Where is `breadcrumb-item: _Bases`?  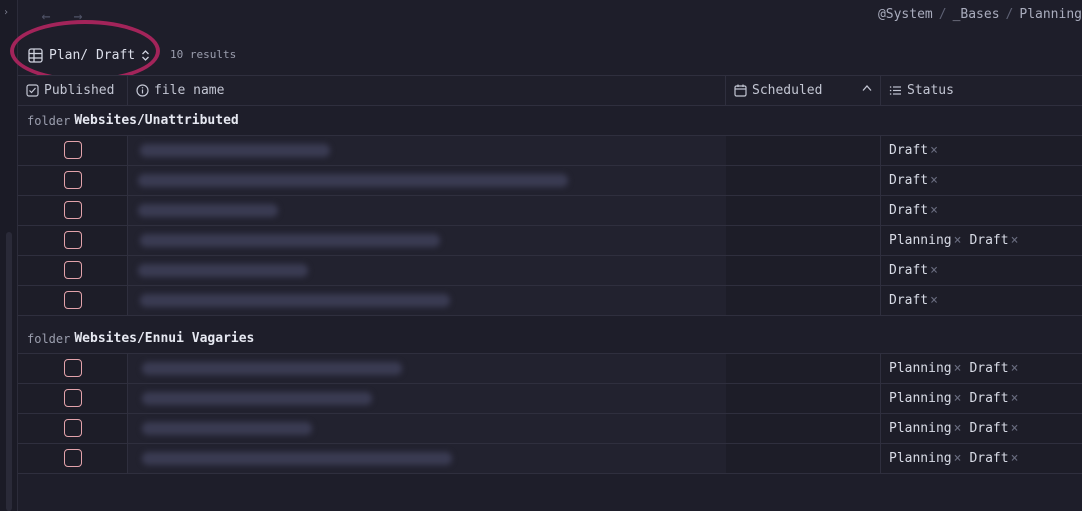 breadcrumb-item: _Bases is located at coordinates (976, 14).